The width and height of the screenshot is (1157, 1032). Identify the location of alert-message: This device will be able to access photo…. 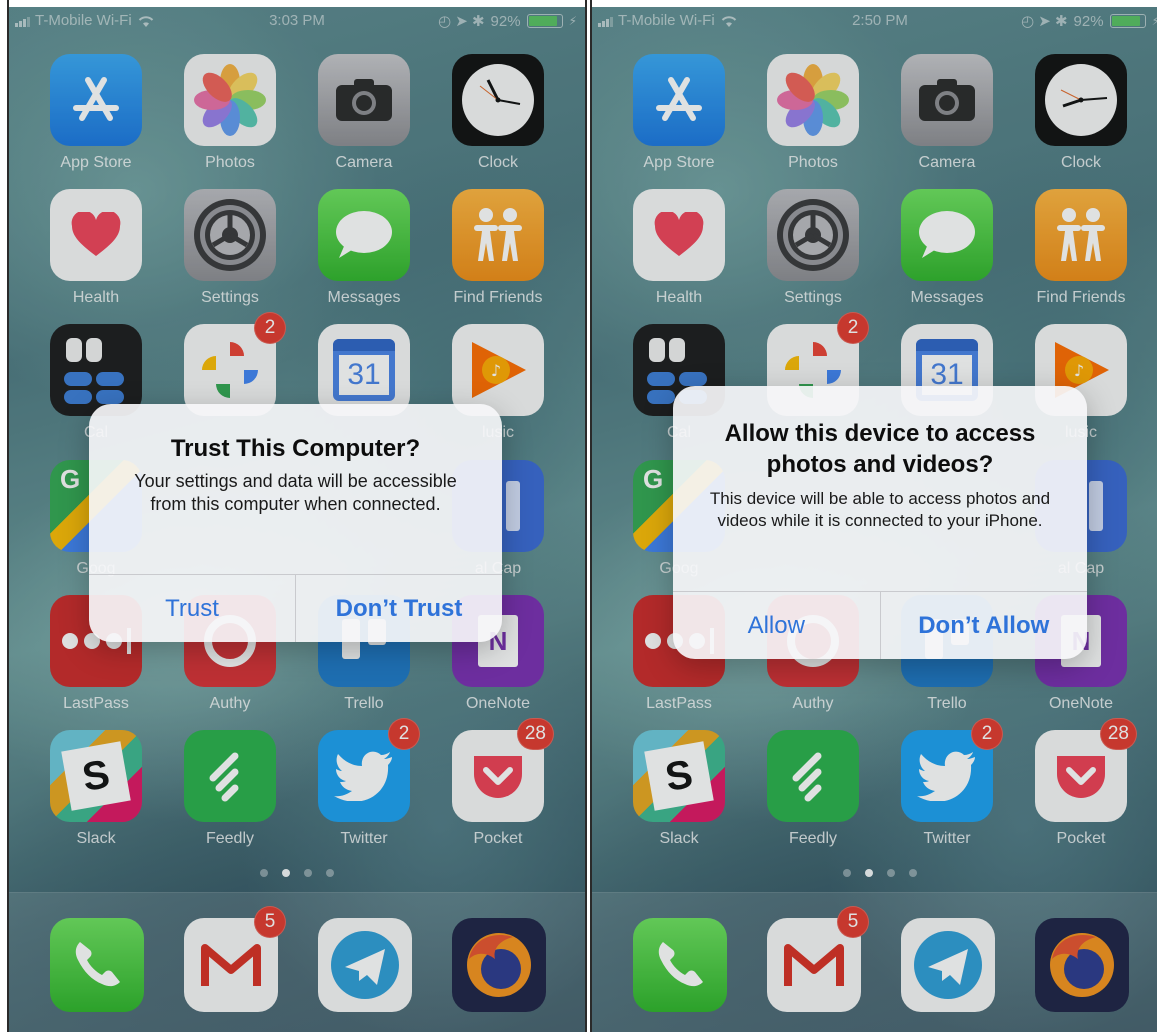
(880, 510).